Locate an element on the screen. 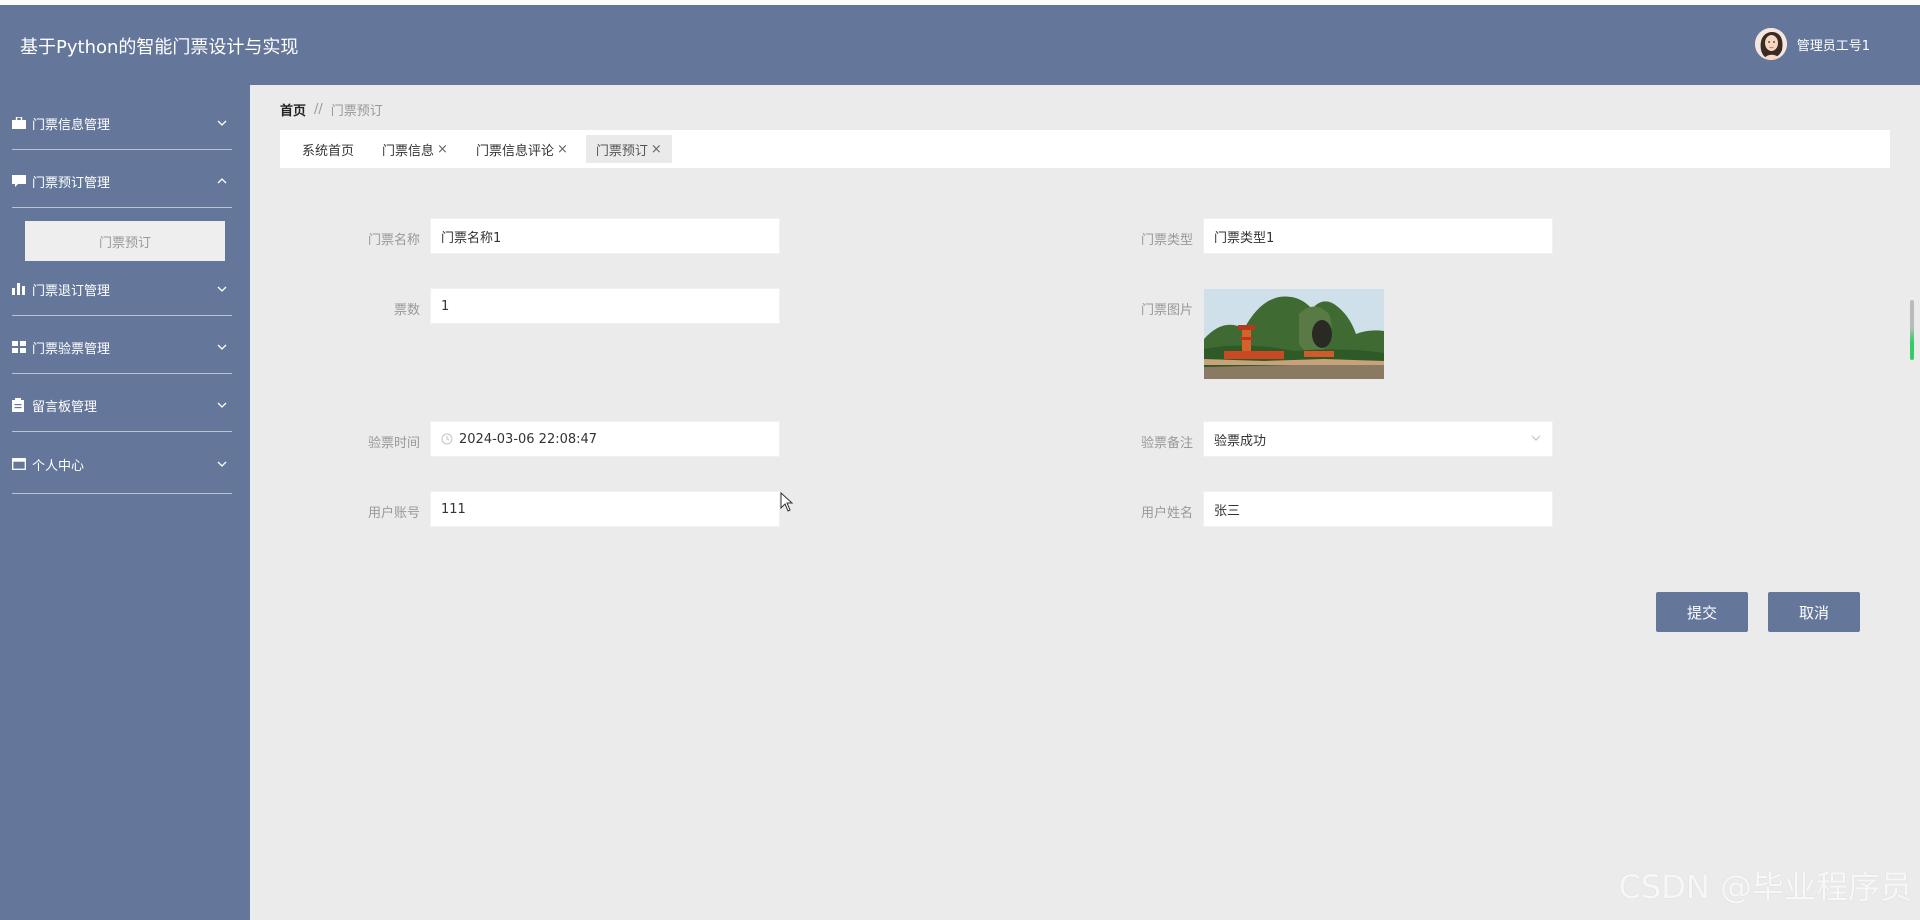 The height and width of the screenshot is (920, 1920). check-note-select: 验票成功 is located at coordinates (1378, 439).